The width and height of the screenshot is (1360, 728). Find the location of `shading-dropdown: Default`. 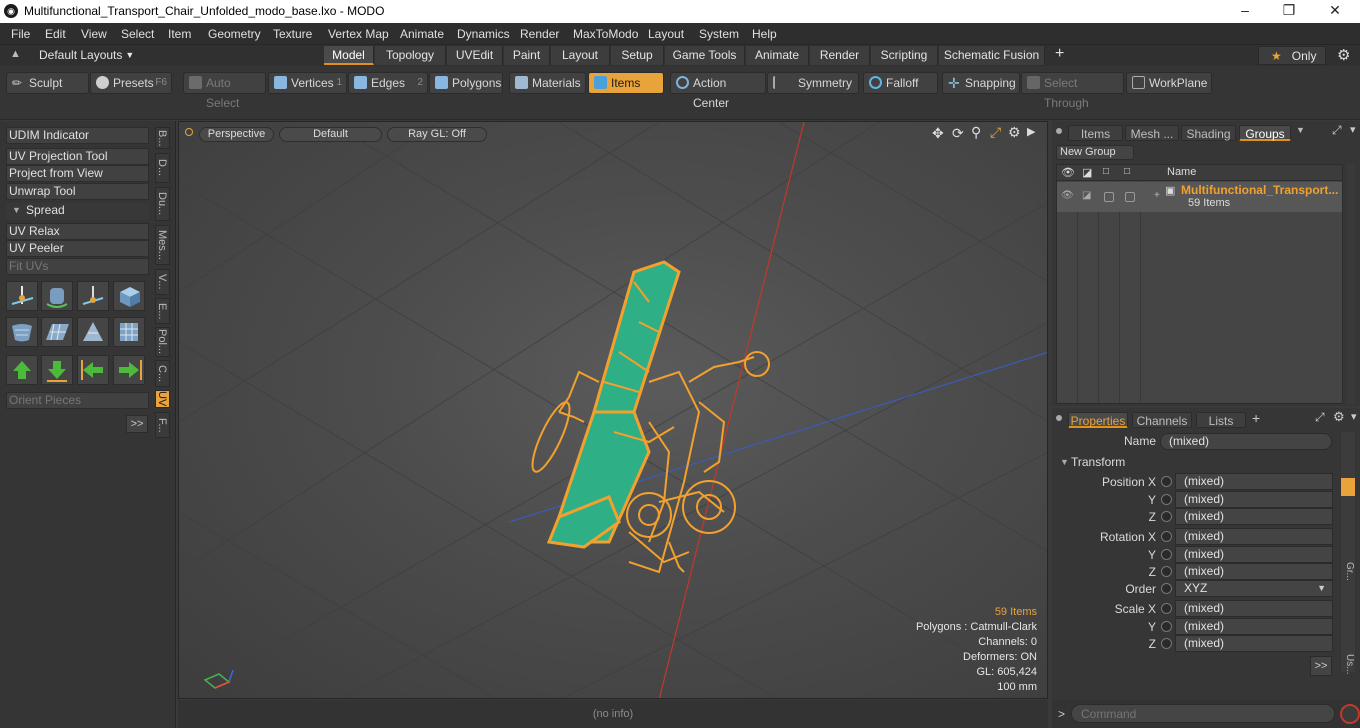

shading-dropdown: Default is located at coordinates (330, 134).